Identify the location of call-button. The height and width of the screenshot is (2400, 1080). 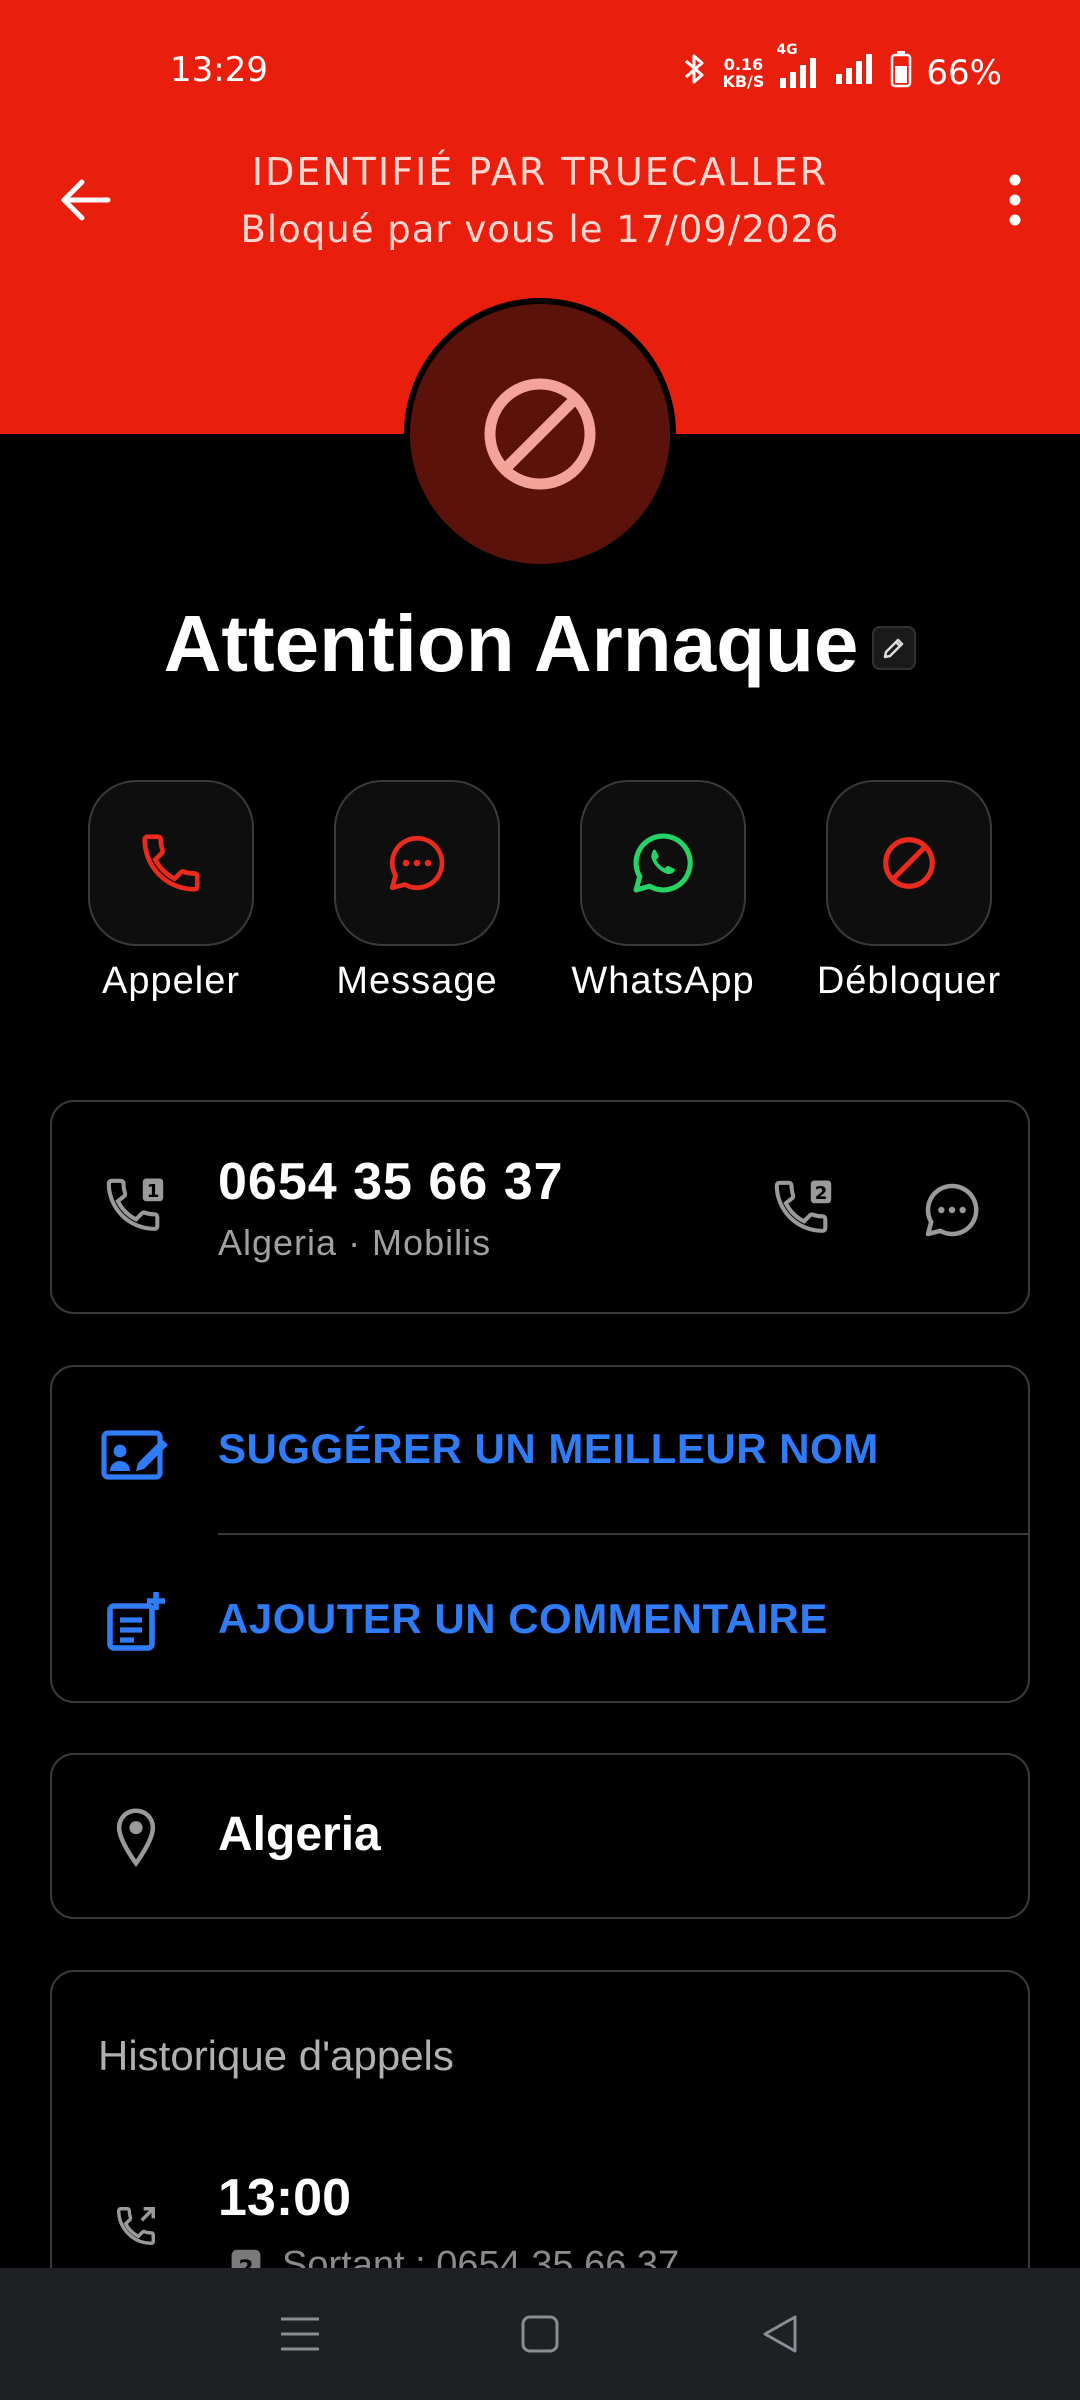
(171, 863).